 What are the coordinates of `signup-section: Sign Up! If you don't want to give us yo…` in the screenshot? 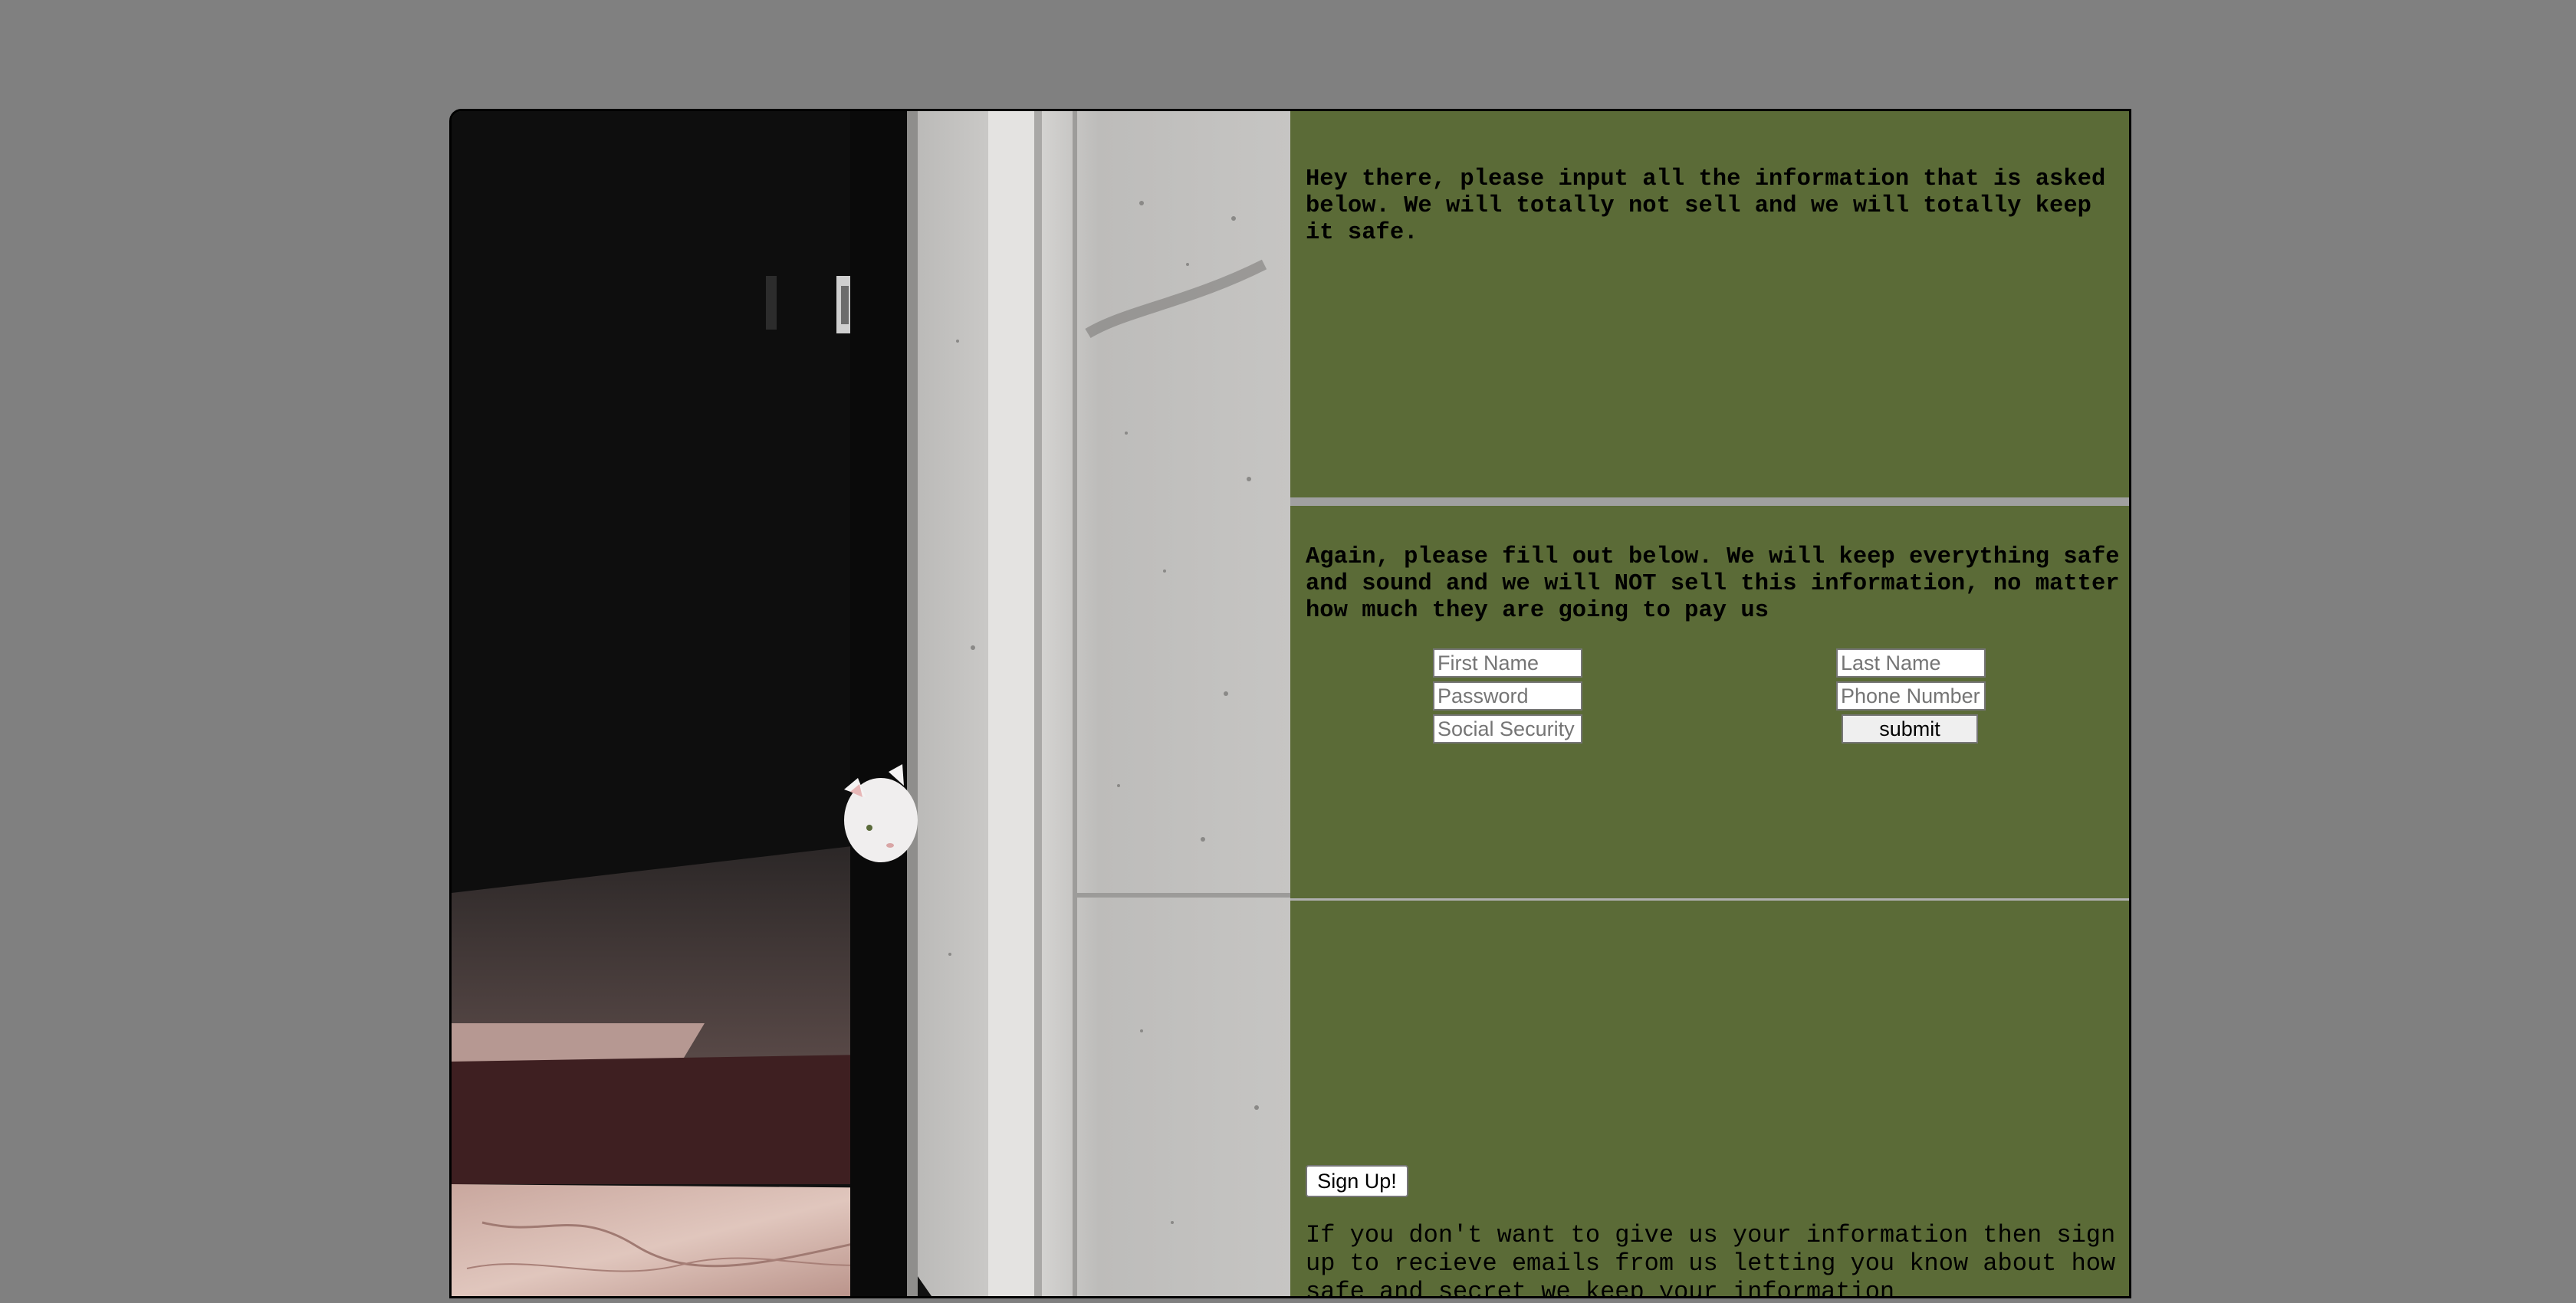 It's located at (1709, 1098).